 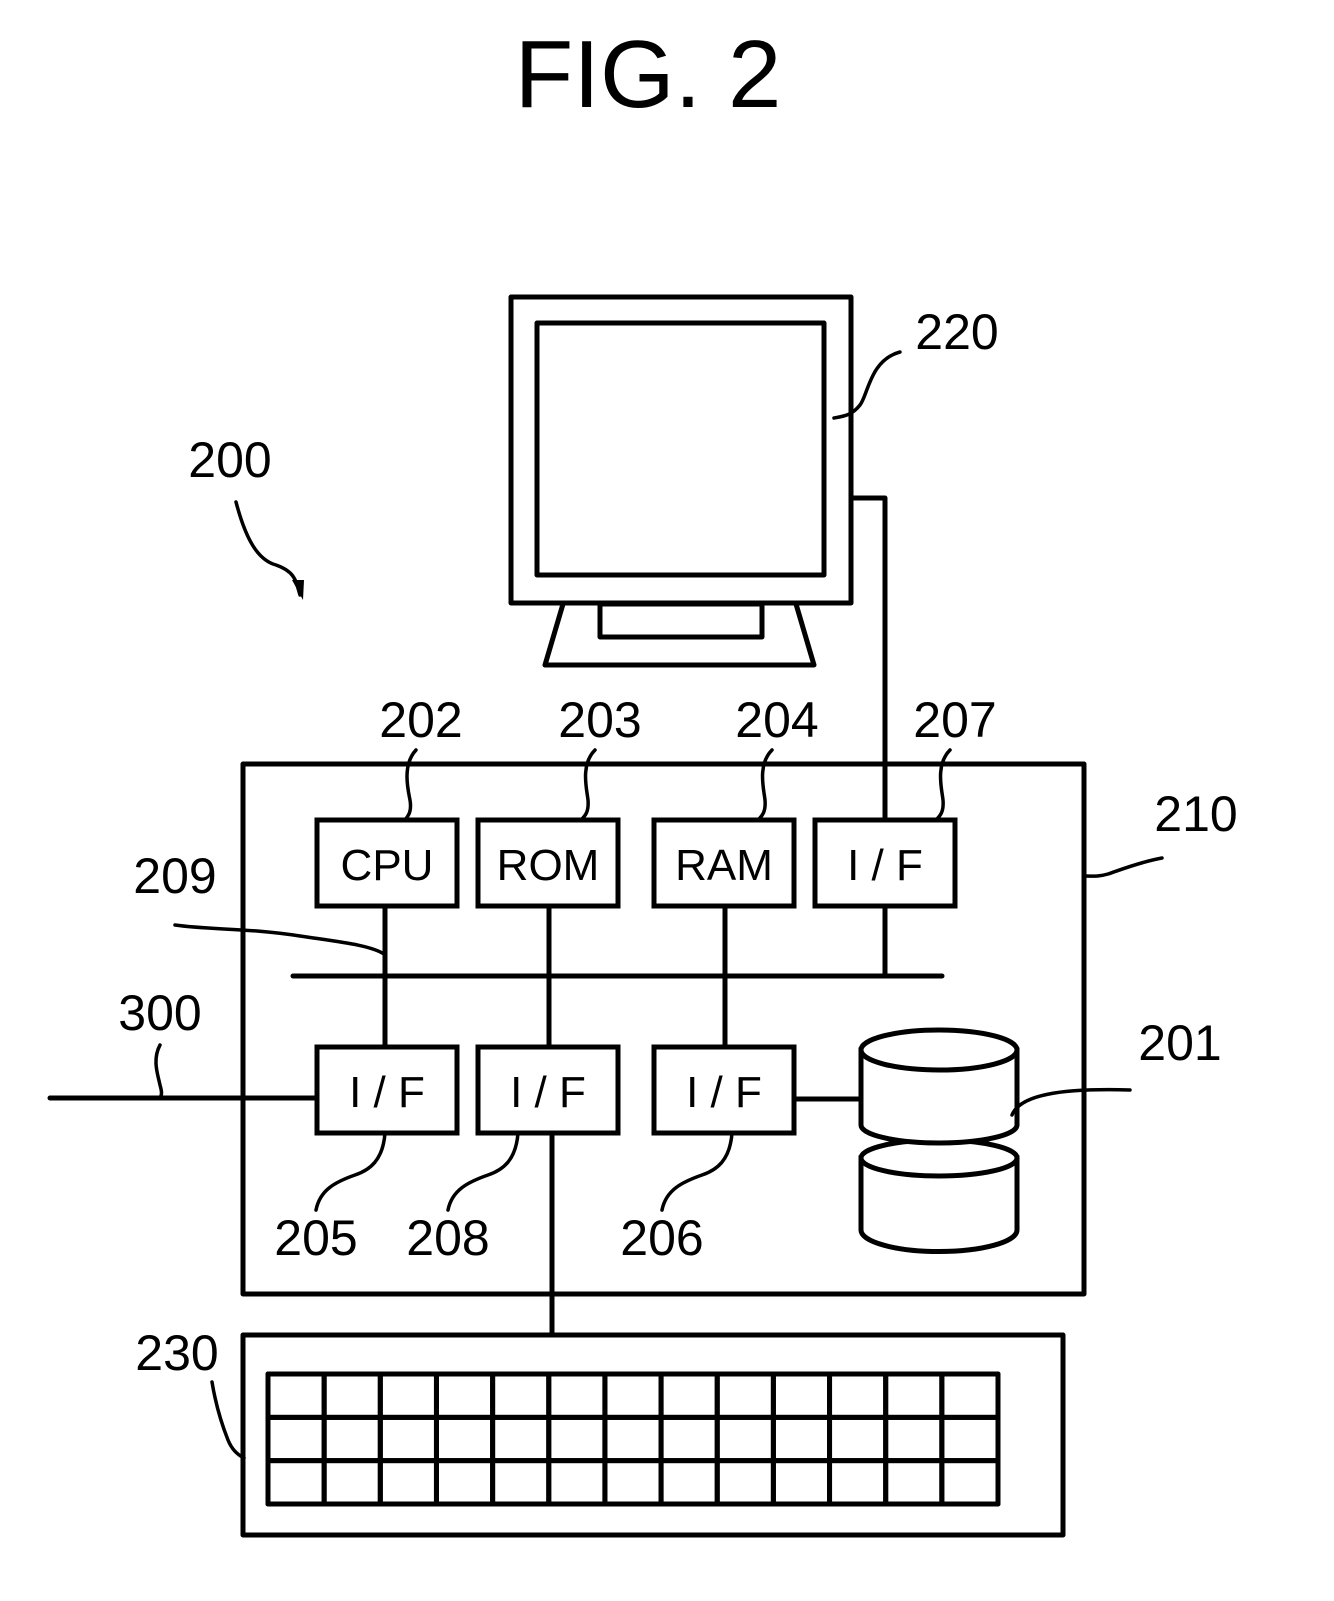 What do you see at coordinates (956, 332) in the screenshot?
I see `monitor-ref-label: 220` at bounding box center [956, 332].